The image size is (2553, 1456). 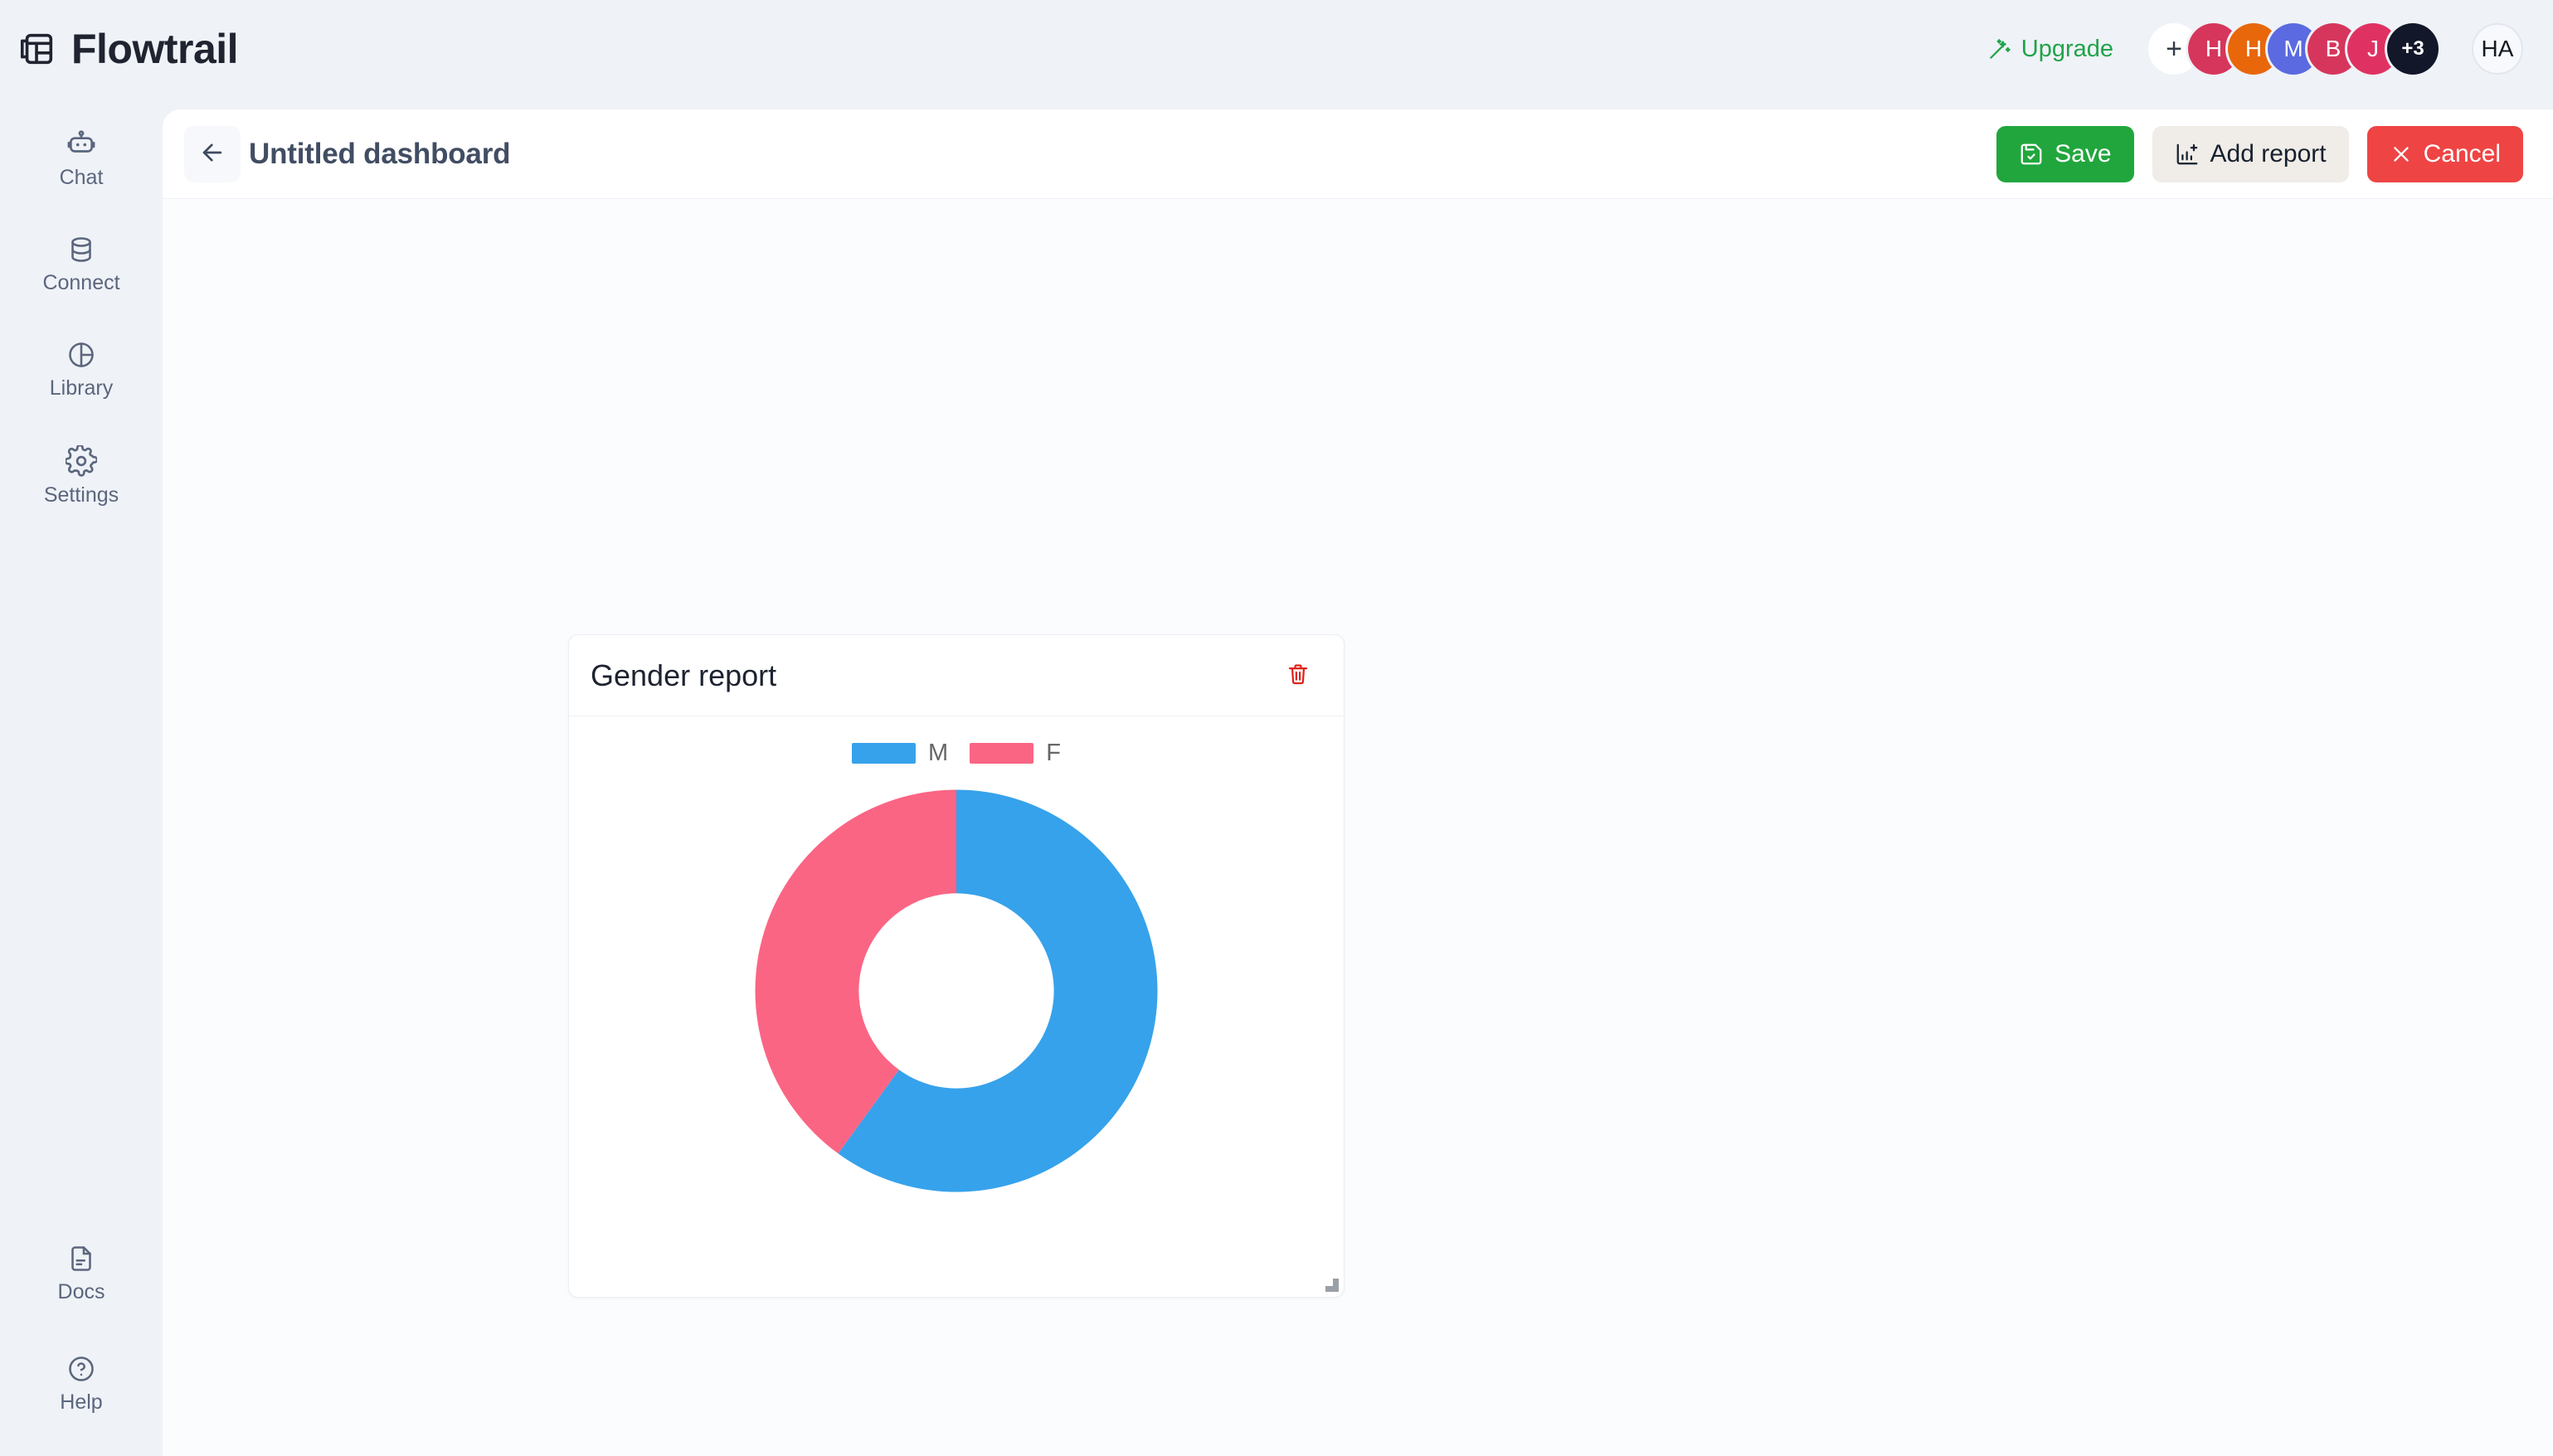 I want to click on arrow-left-icon, so click(x=212, y=153).